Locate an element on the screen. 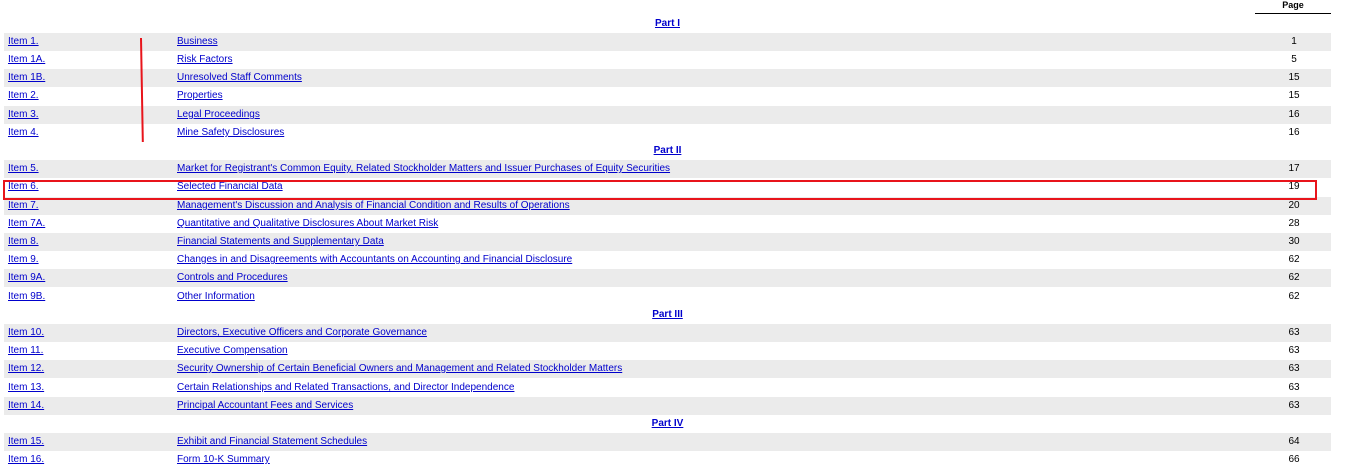  item-title-link: Executive Compensation is located at coordinates (232, 351).